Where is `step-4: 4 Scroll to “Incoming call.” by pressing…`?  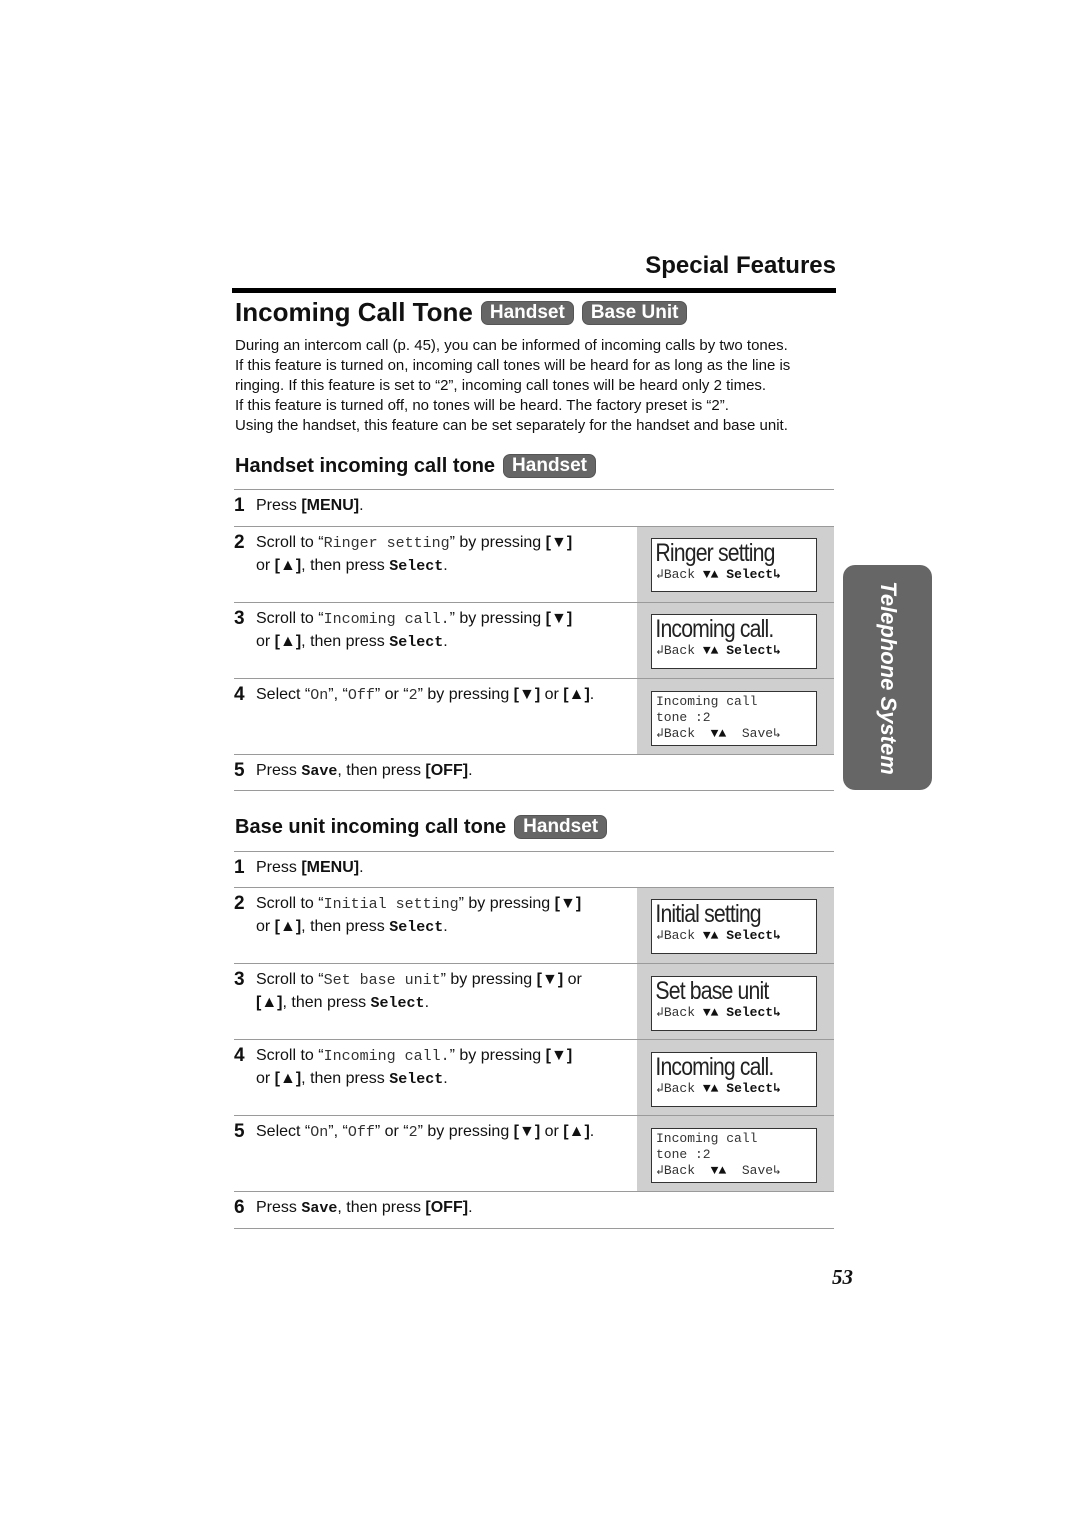 step-4: 4 Scroll to “Incoming call.” by pressing… is located at coordinates (434, 1068).